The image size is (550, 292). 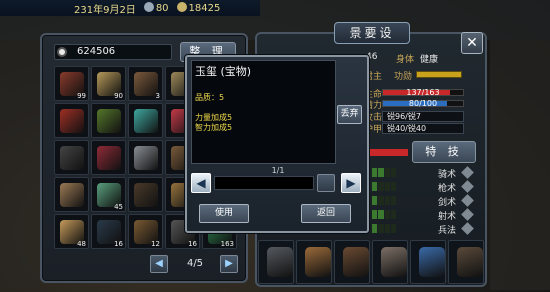 I want to click on hp-bar: 137/163, so click(x=423, y=92).